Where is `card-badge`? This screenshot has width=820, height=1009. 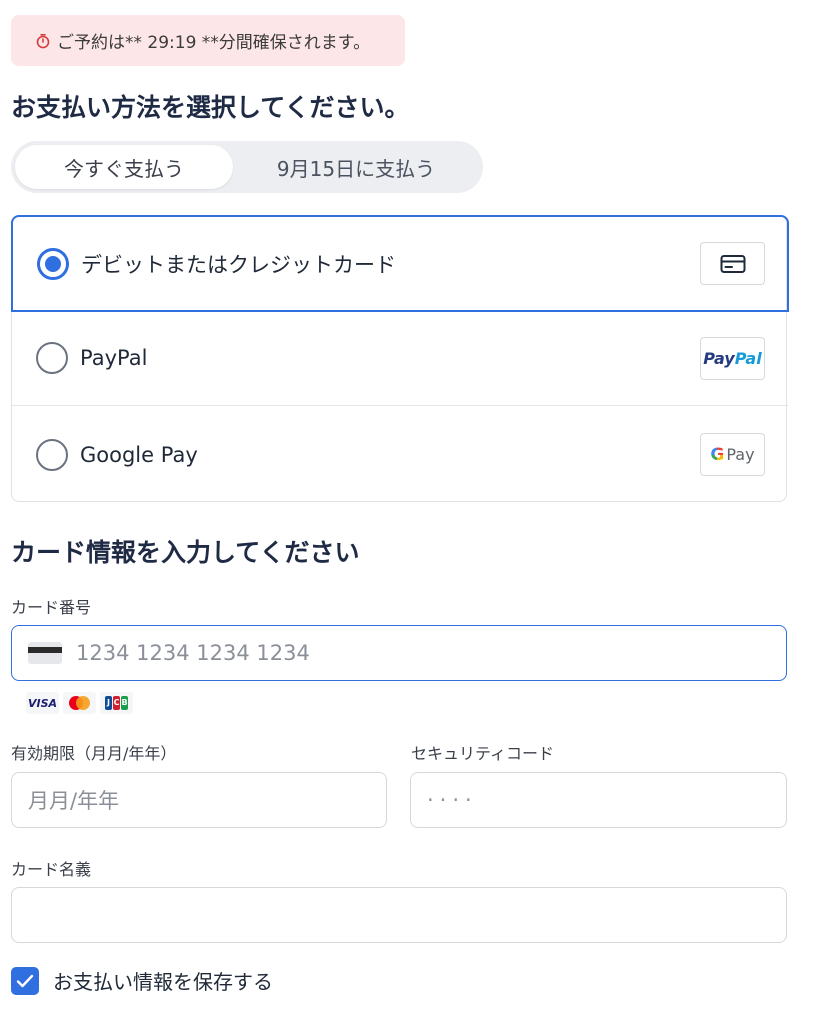 card-badge is located at coordinates (732, 263).